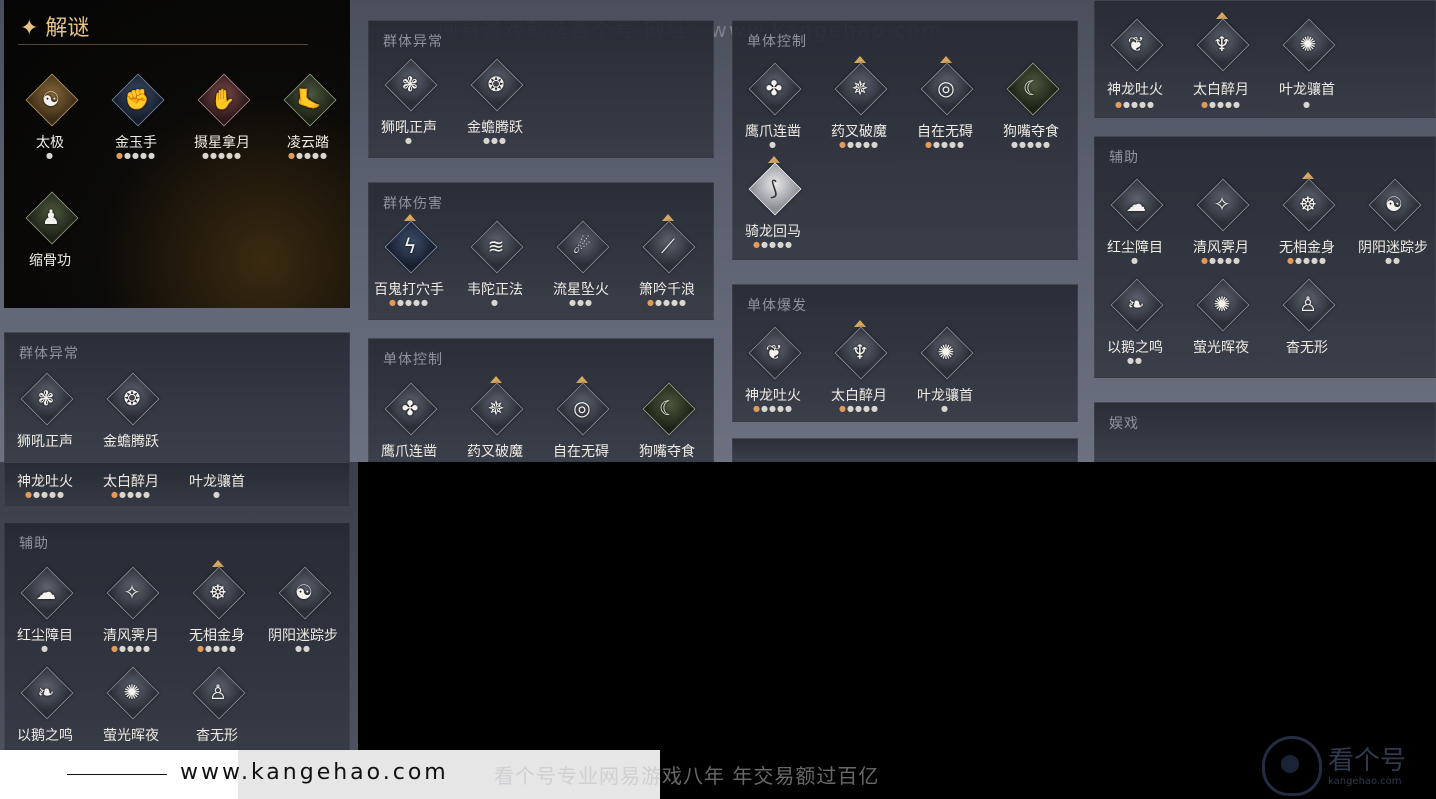 The width and height of the screenshot is (1436, 799). Describe the element at coordinates (177, 397) in the screenshot. I see `group-abnormal-panel-b: 群体异常 ❃ 狮吼正声 ❂ 金蟾腾跃` at that location.